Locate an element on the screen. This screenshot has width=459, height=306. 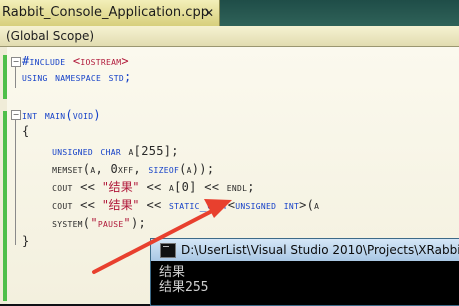
open-brace: { is located at coordinates (26, 131).